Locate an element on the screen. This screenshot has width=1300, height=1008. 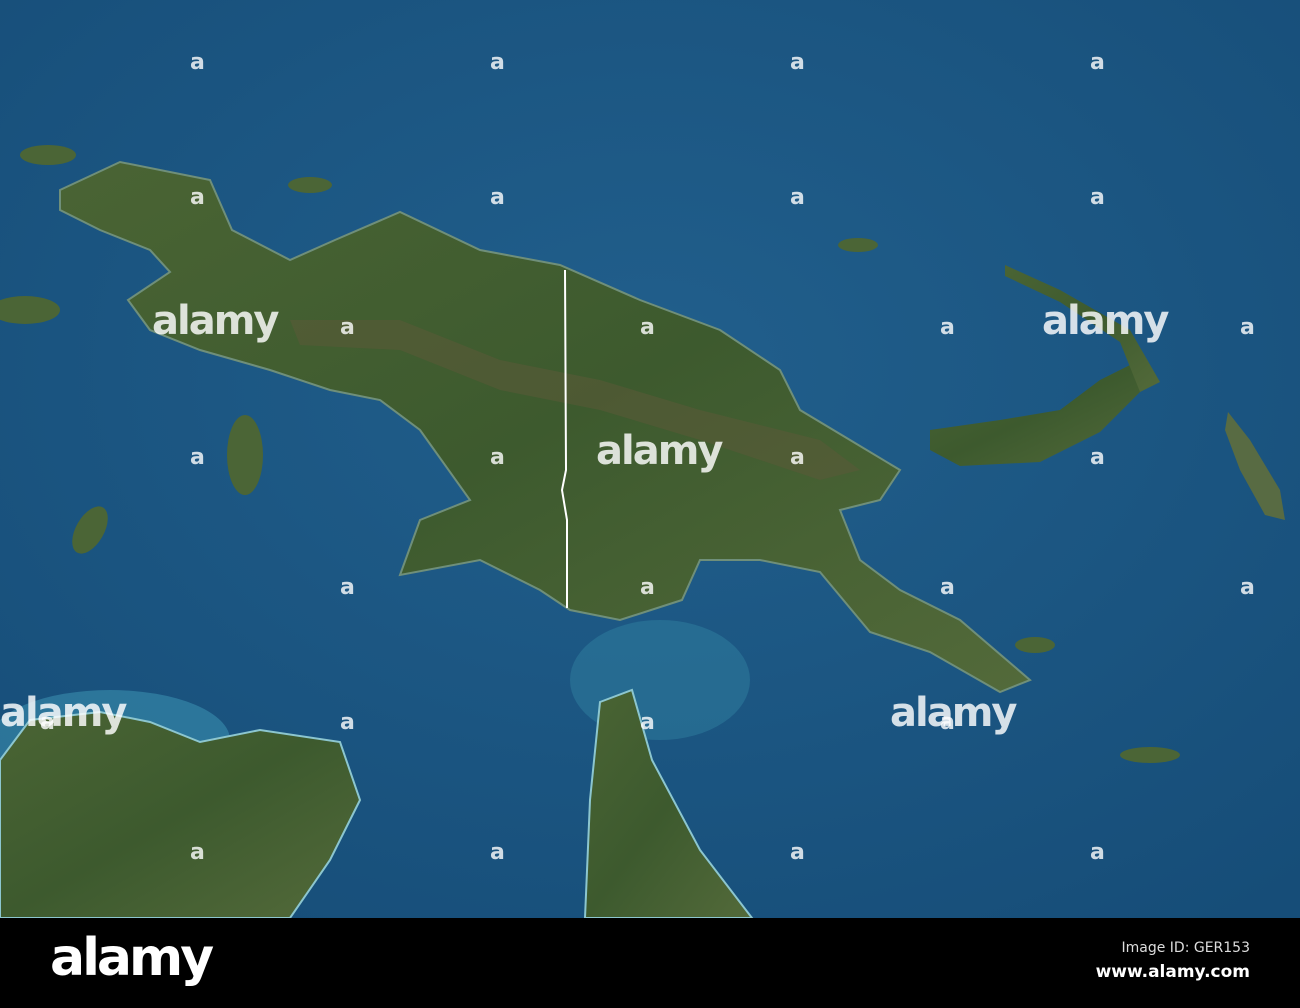
australia-northern-territory is located at coordinates (181, 814).